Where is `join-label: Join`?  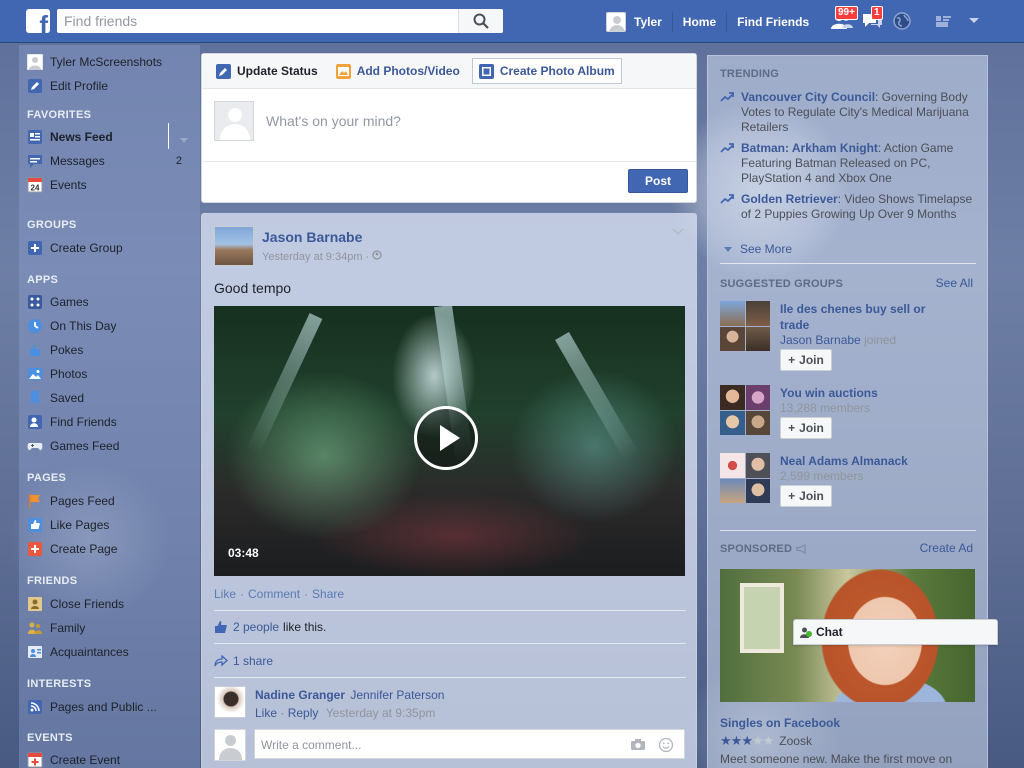 join-label: Join is located at coordinates (811, 428).